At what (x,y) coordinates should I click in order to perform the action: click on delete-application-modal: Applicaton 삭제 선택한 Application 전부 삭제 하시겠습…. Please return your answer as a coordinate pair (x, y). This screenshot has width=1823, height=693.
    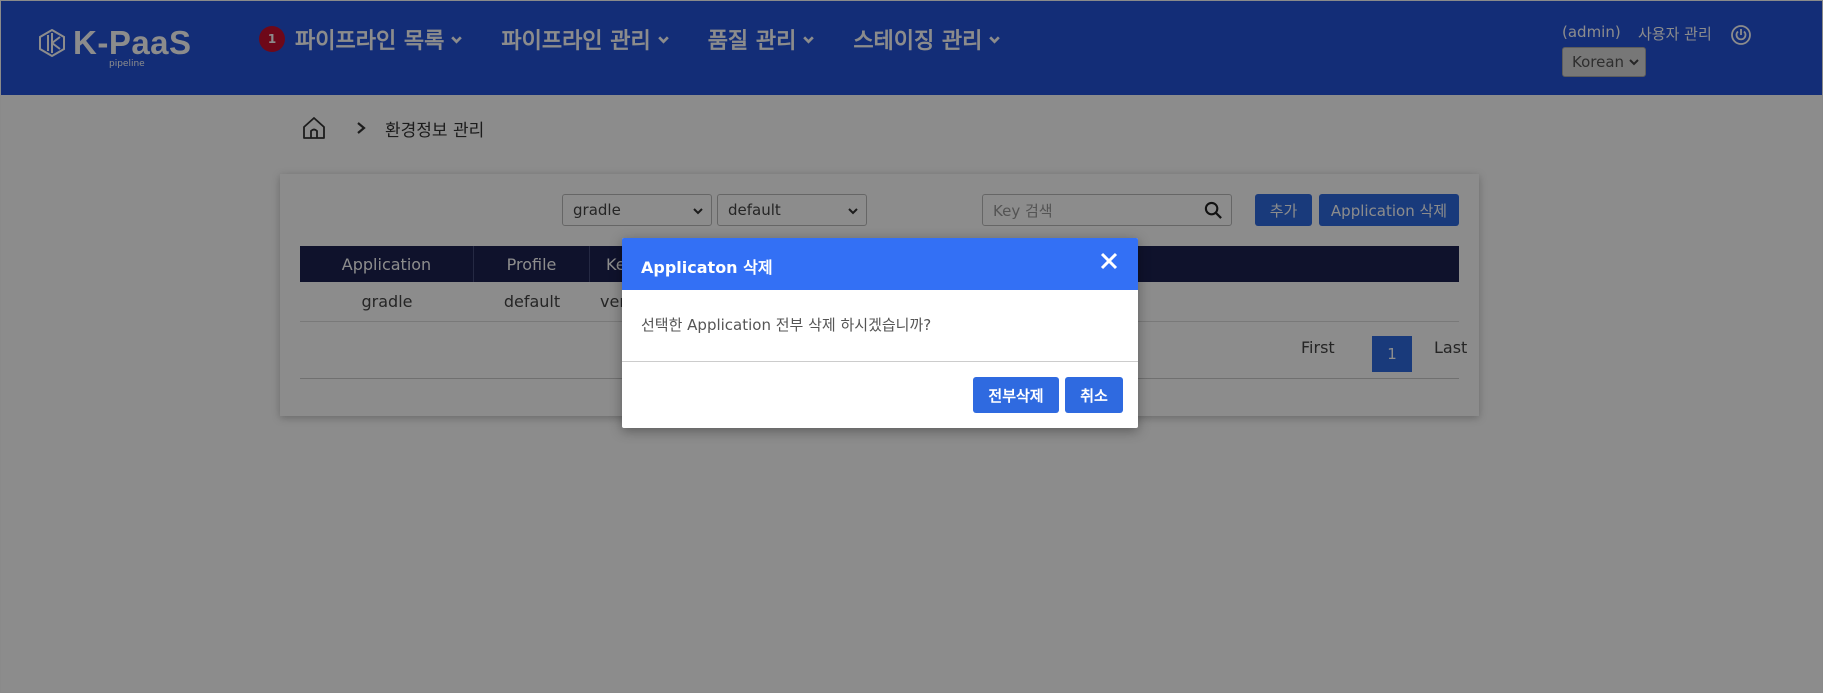
    Looking at the image, I should click on (880, 333).